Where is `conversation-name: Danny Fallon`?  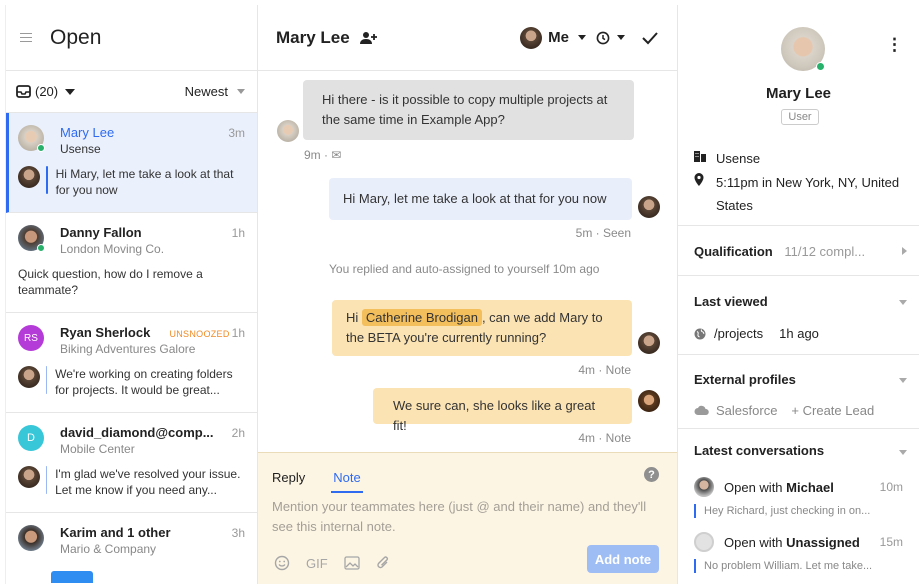 conversation-name: Danny Fallon is located at coordinates (101, 232).